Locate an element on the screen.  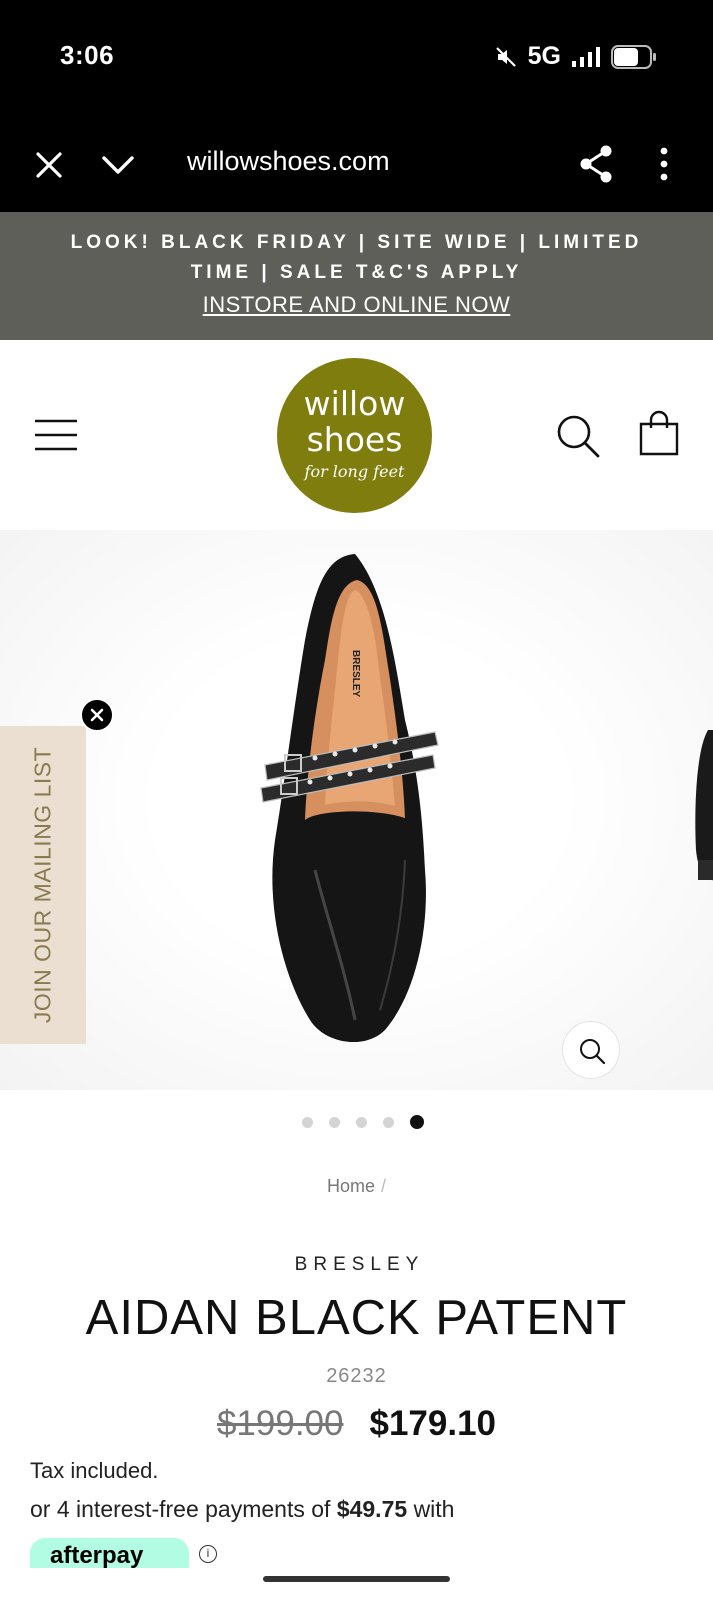
mailing-list-close-button is located at coordinates (97, 715).